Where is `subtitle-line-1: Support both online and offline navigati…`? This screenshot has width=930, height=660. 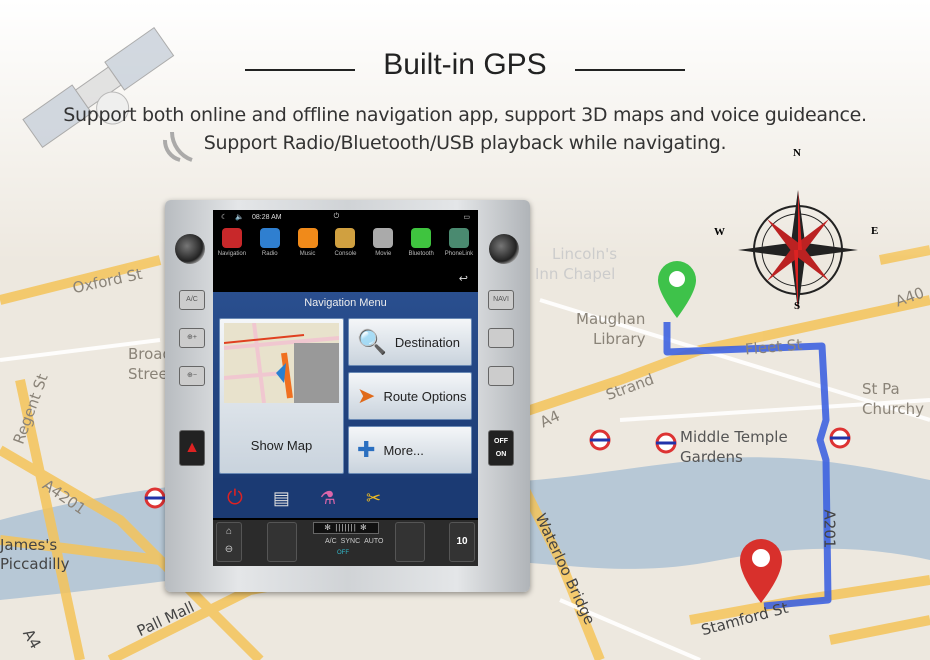
subtitle-line-1: Support both online and offline navigati… is located at coordinates (465, 115).